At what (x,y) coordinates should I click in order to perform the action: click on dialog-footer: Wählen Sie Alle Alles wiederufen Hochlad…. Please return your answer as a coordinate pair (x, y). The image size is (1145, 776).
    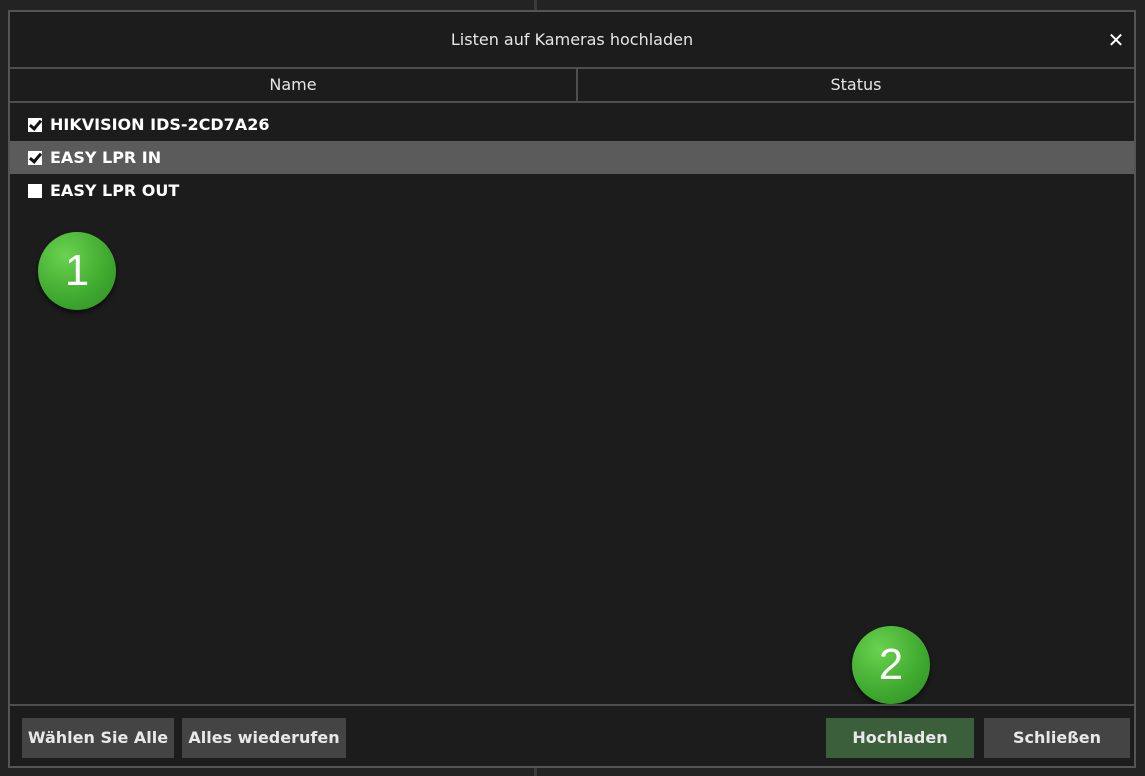
    Looking at the image, I should click on (572, 735).